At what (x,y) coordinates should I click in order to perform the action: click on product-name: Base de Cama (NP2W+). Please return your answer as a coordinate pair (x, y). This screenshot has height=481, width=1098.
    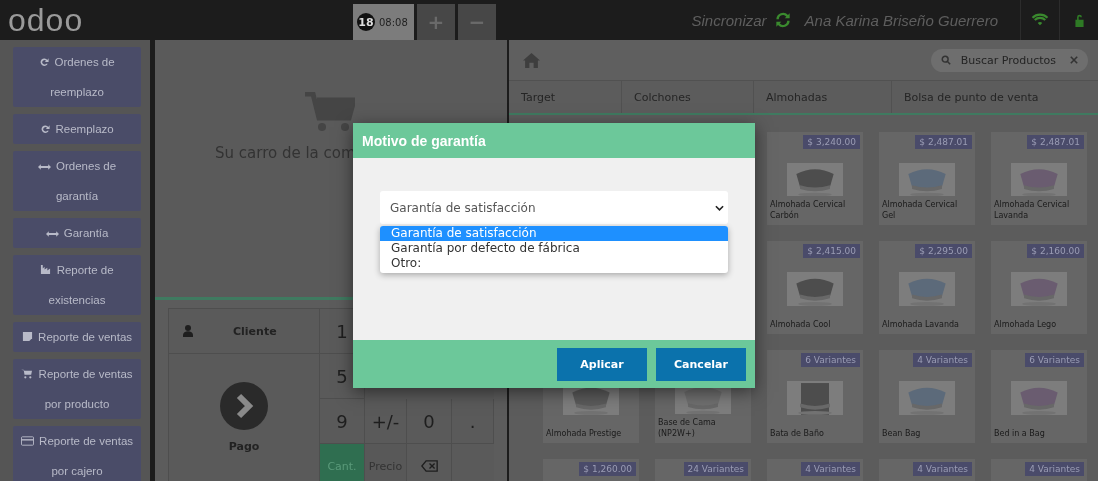
    Looking at the image, I should click on (687, 428).